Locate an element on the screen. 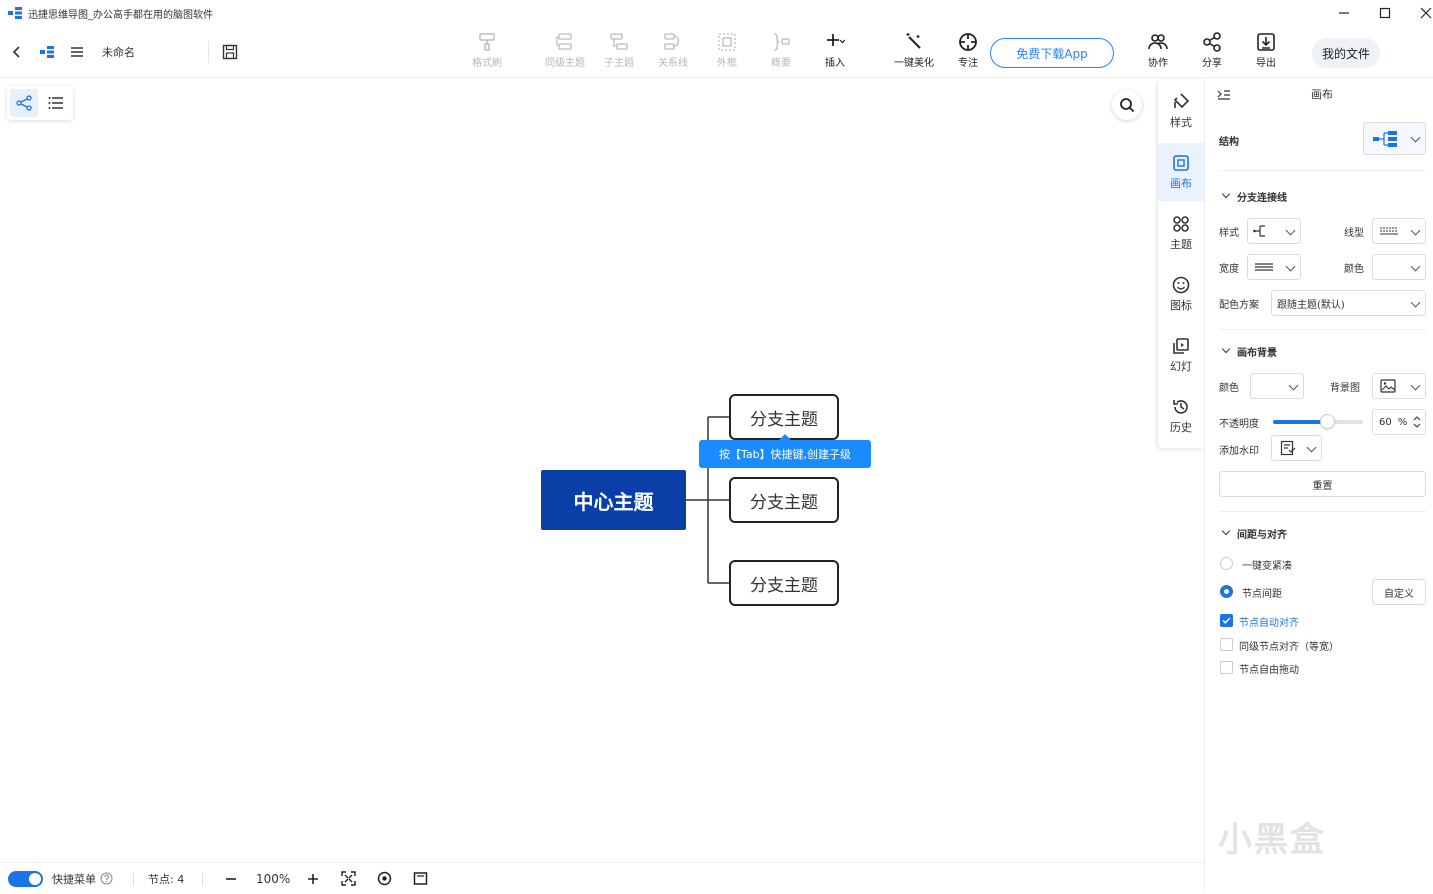 This screenshot has height=894, width=1433. watermark-select is located at coordinates (1296, 448).